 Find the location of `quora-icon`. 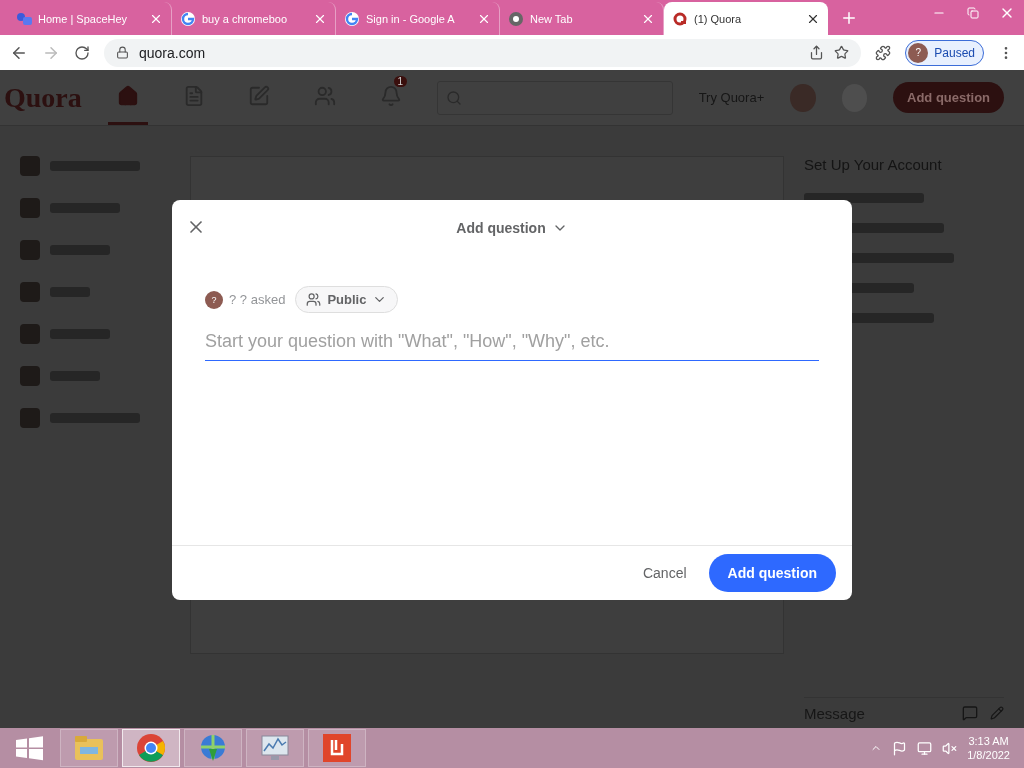

quora-icon is located at coordinates (680, 18).